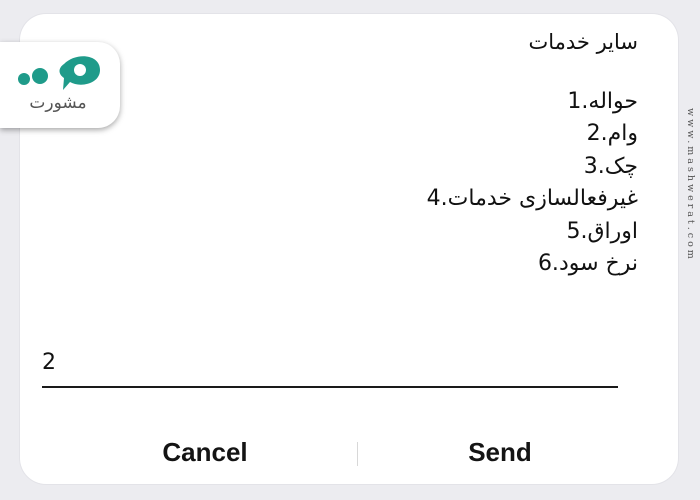  I want to click on reply-input, so click(330, 362).